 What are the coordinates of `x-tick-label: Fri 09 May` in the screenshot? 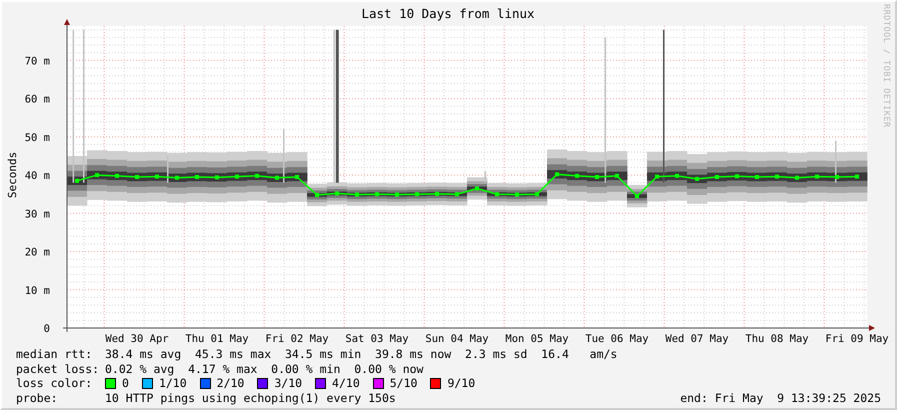 It's located at (857, 339).